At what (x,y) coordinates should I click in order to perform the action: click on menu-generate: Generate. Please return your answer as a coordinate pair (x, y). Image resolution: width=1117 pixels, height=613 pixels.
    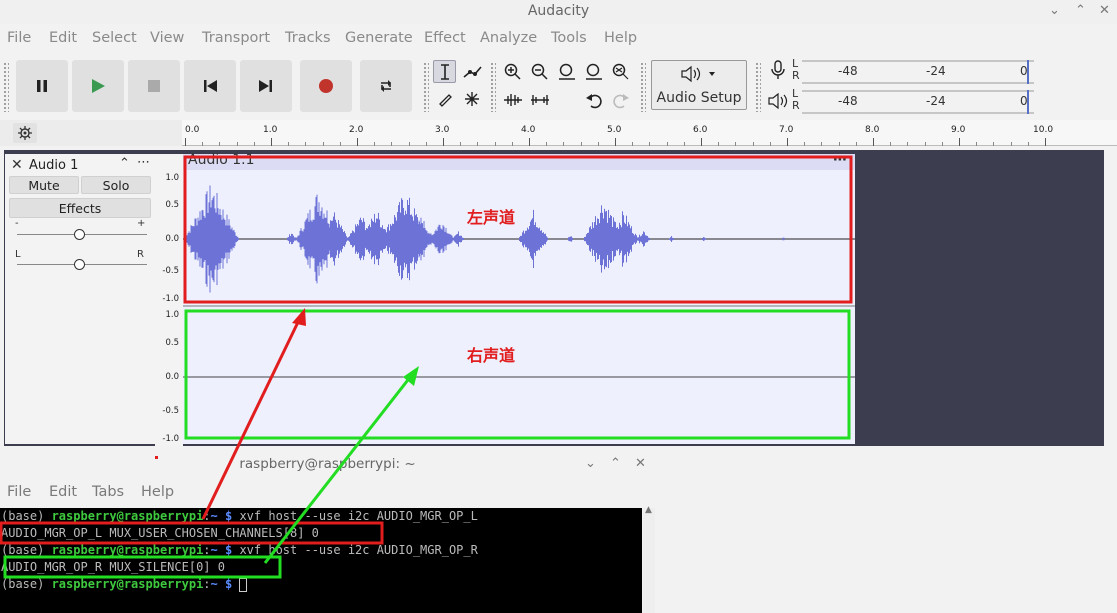
    Looking at the image, I should click on (379, 38).